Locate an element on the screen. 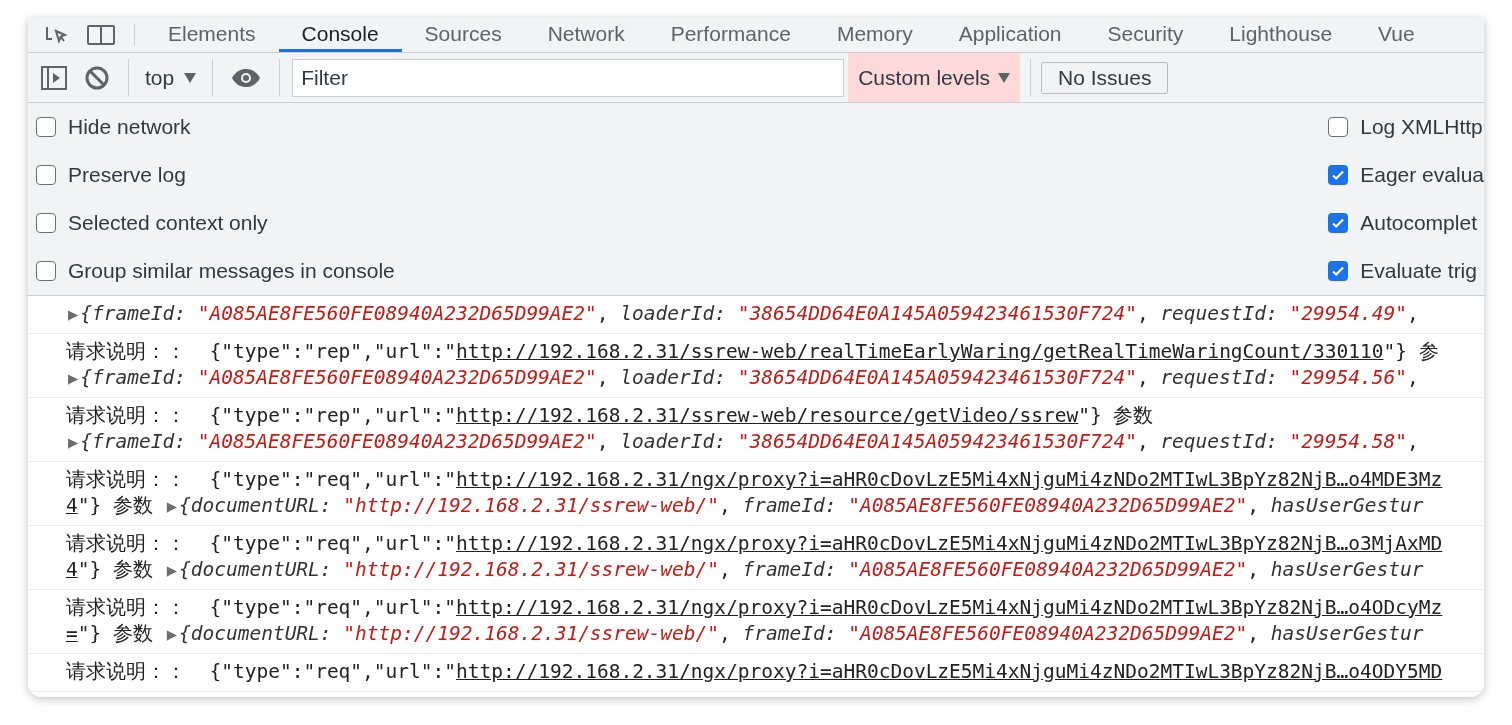 The width and height of the screenshot is (1512, 725). setting-label: Log XMLHttp is located at coordinates (1421, 127).